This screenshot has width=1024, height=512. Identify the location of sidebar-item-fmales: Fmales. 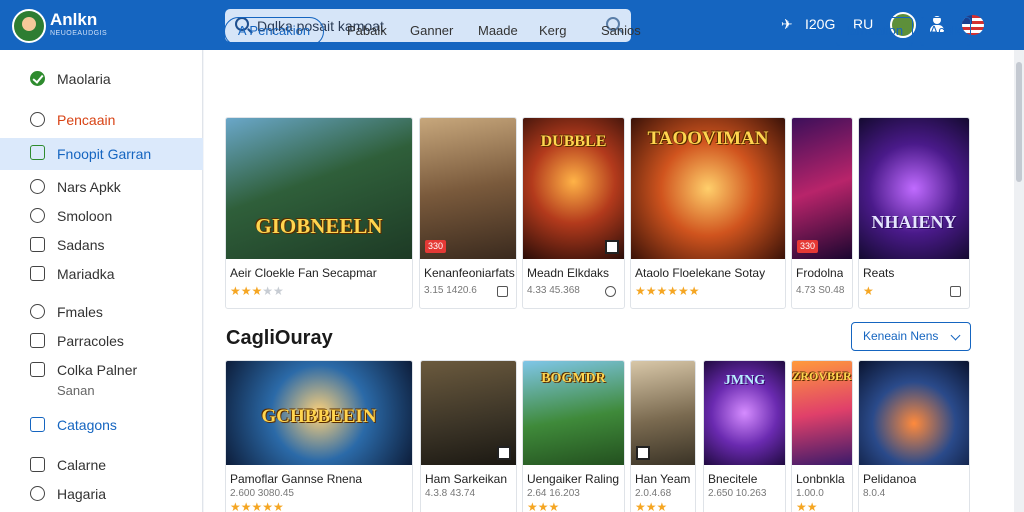
(101, 312).